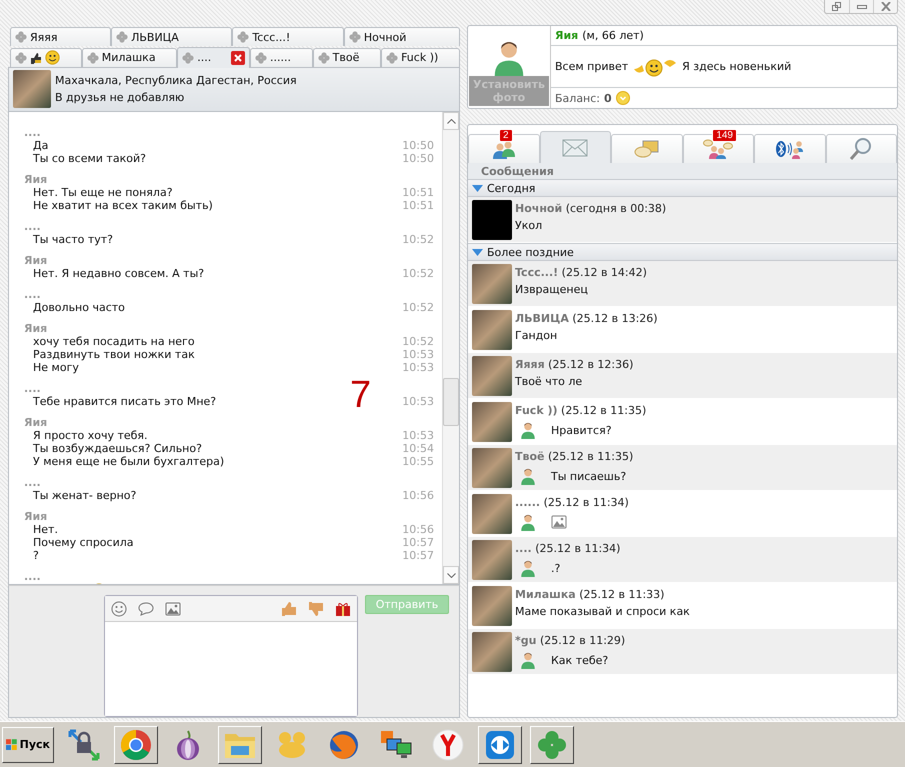  Describe the element at coordinates (32, 89) in the screenshot. I see `photo-placeholder` at that location.